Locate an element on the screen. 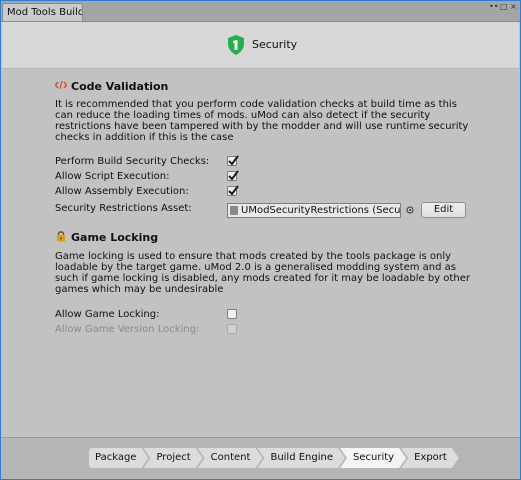 Image resolution: width=521 pixels, height=480 pixels. asset-value: UModSecurityRestrictions (Securi is located at coordinates (321, 210).